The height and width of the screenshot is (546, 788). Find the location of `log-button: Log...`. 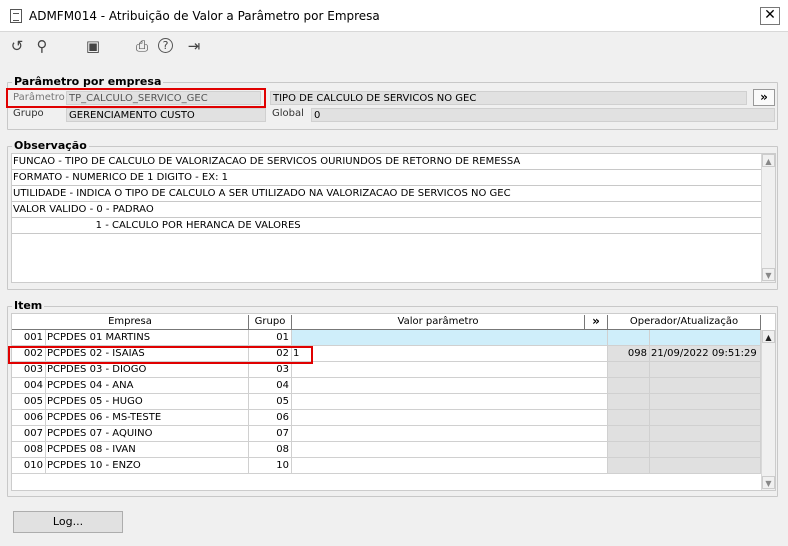

log-button: Log... is located at coordinates (68, 522).